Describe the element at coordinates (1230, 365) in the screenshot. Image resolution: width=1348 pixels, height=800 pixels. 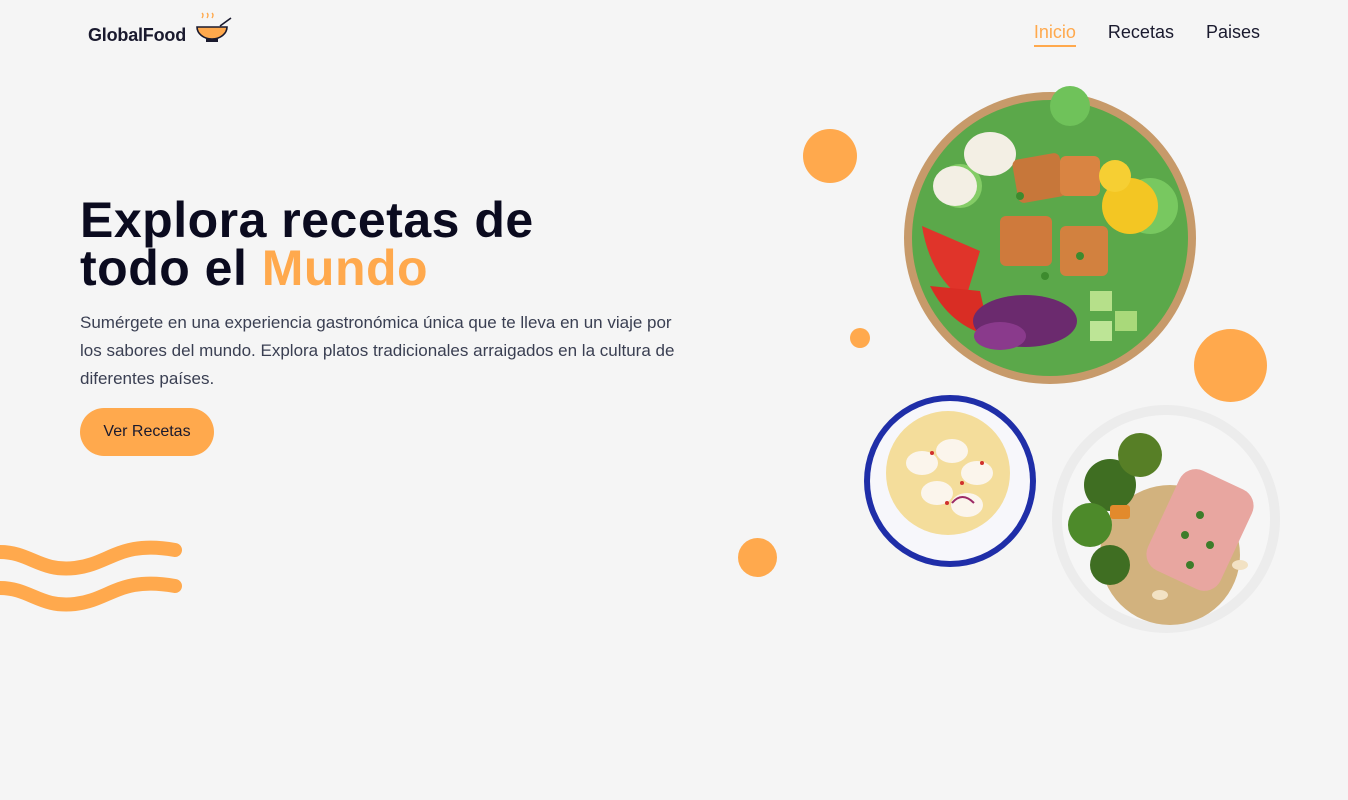
I see `decor-dot-right` at that location.